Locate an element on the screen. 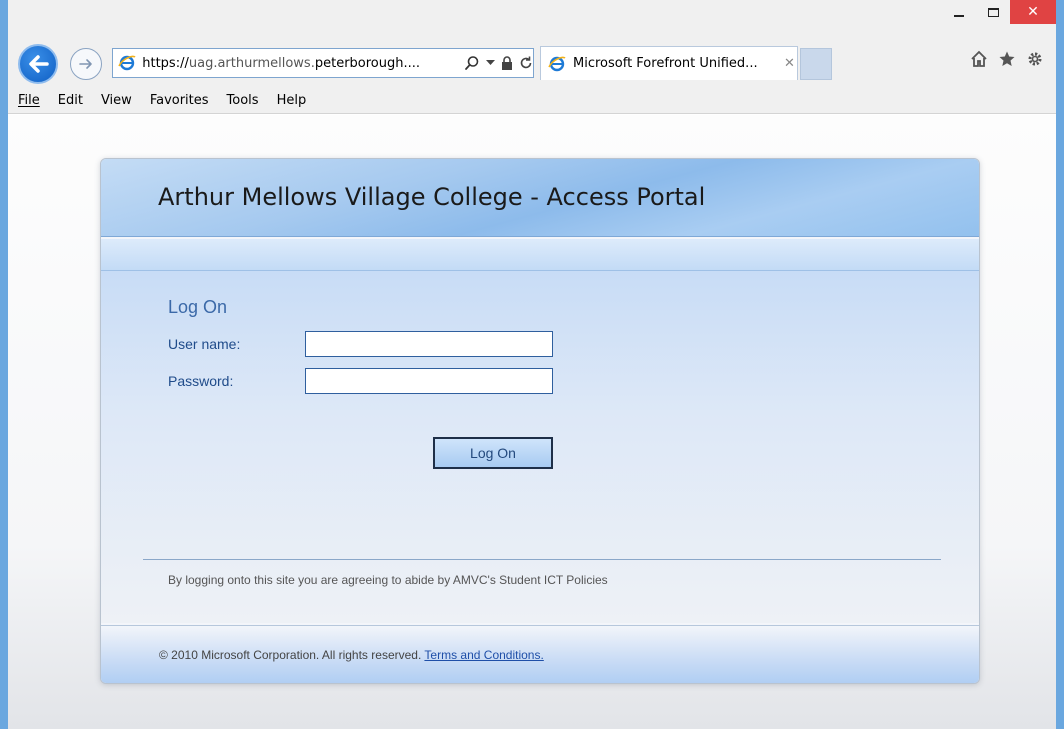 This screenshot has height=729, width=1064. search-icon is located at coordinates (472, 63).